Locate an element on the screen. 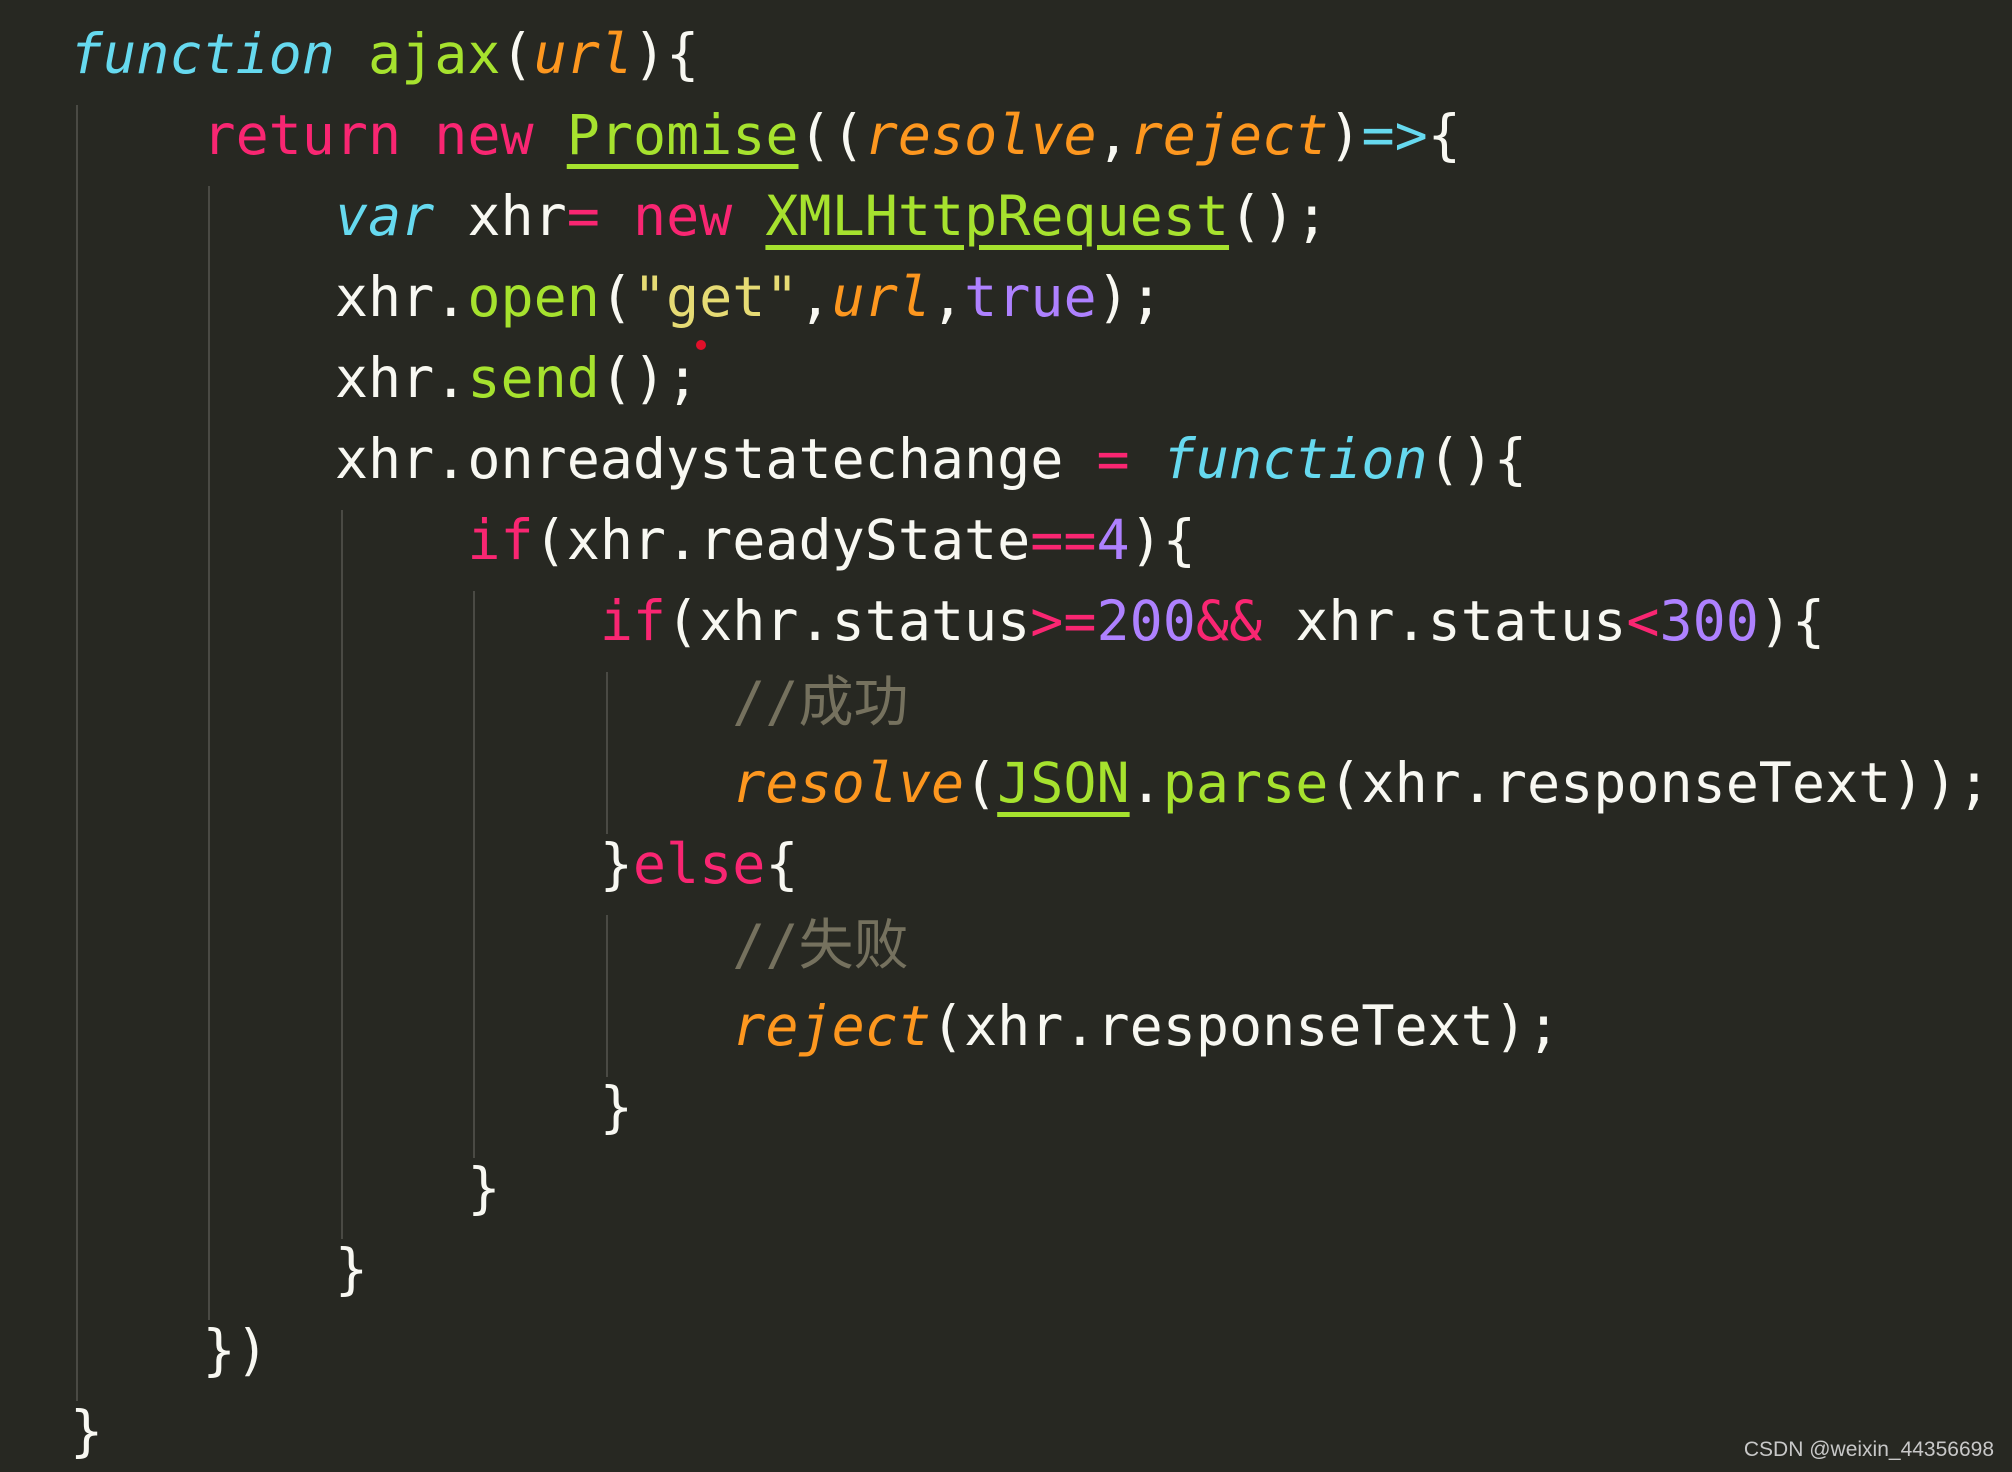 The image size is (2012, 1472). code-token: true is located at coordinates (1030, 297).